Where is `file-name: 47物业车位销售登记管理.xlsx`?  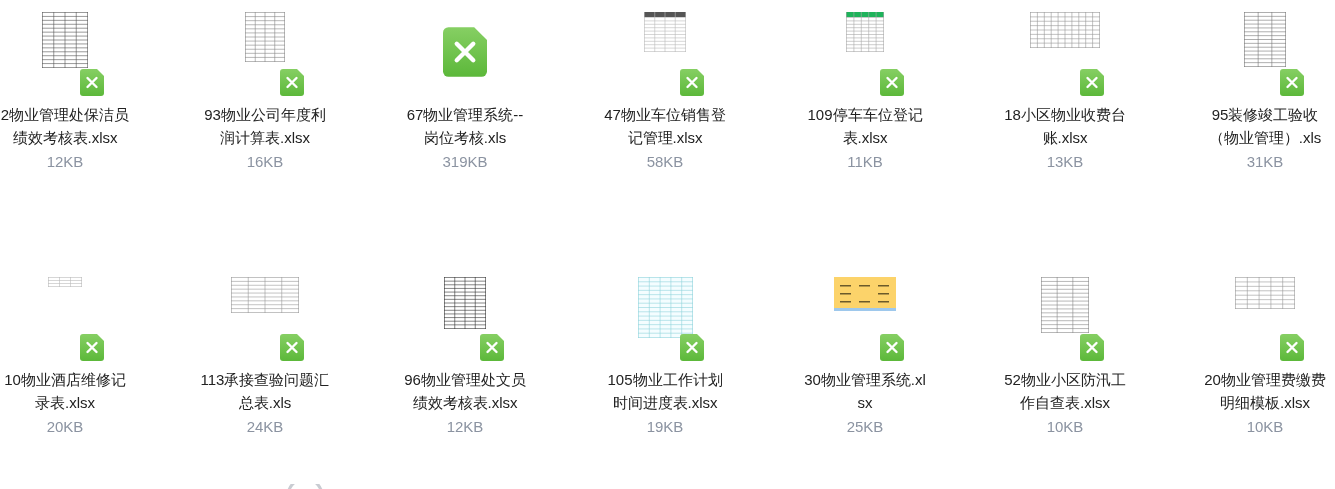
file-name: 47物业车位销售登记管理.xlsx is located at coordinates (665, 126).